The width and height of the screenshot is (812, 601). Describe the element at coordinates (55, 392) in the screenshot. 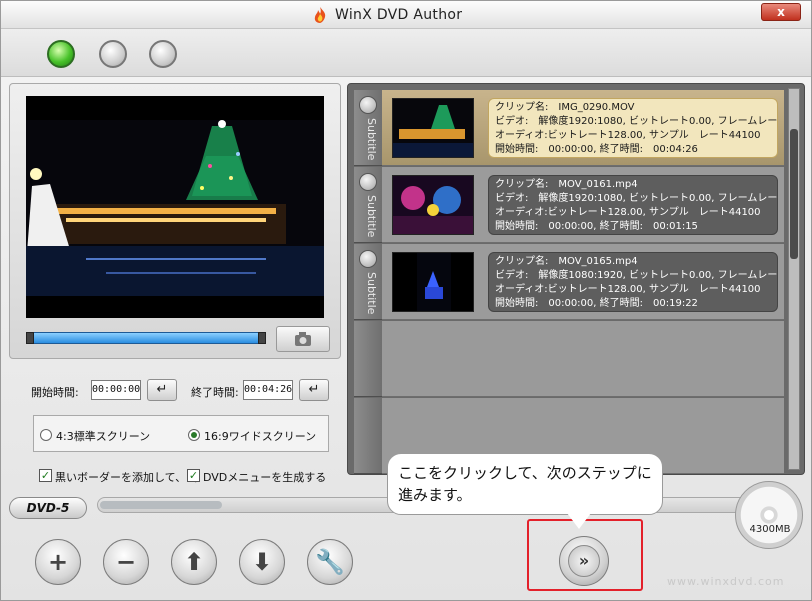

I see `start-time-label: 開始時間:` at that location.